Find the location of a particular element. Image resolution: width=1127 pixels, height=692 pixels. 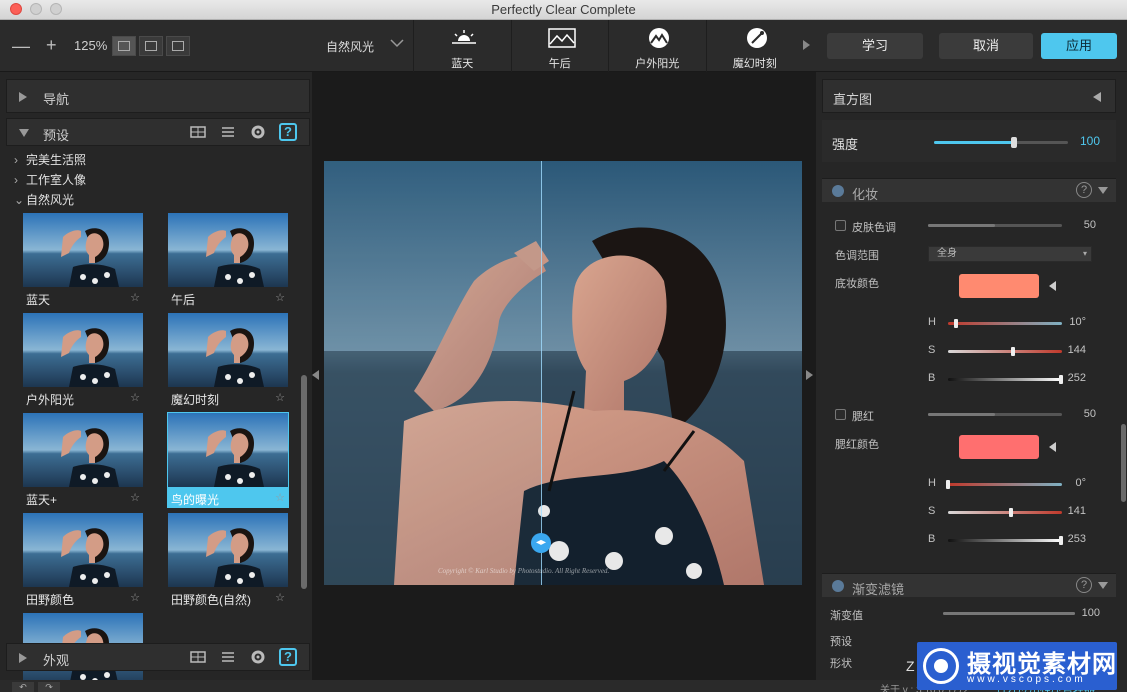

strength-slider-knob is located at coordinates (1014, 142).